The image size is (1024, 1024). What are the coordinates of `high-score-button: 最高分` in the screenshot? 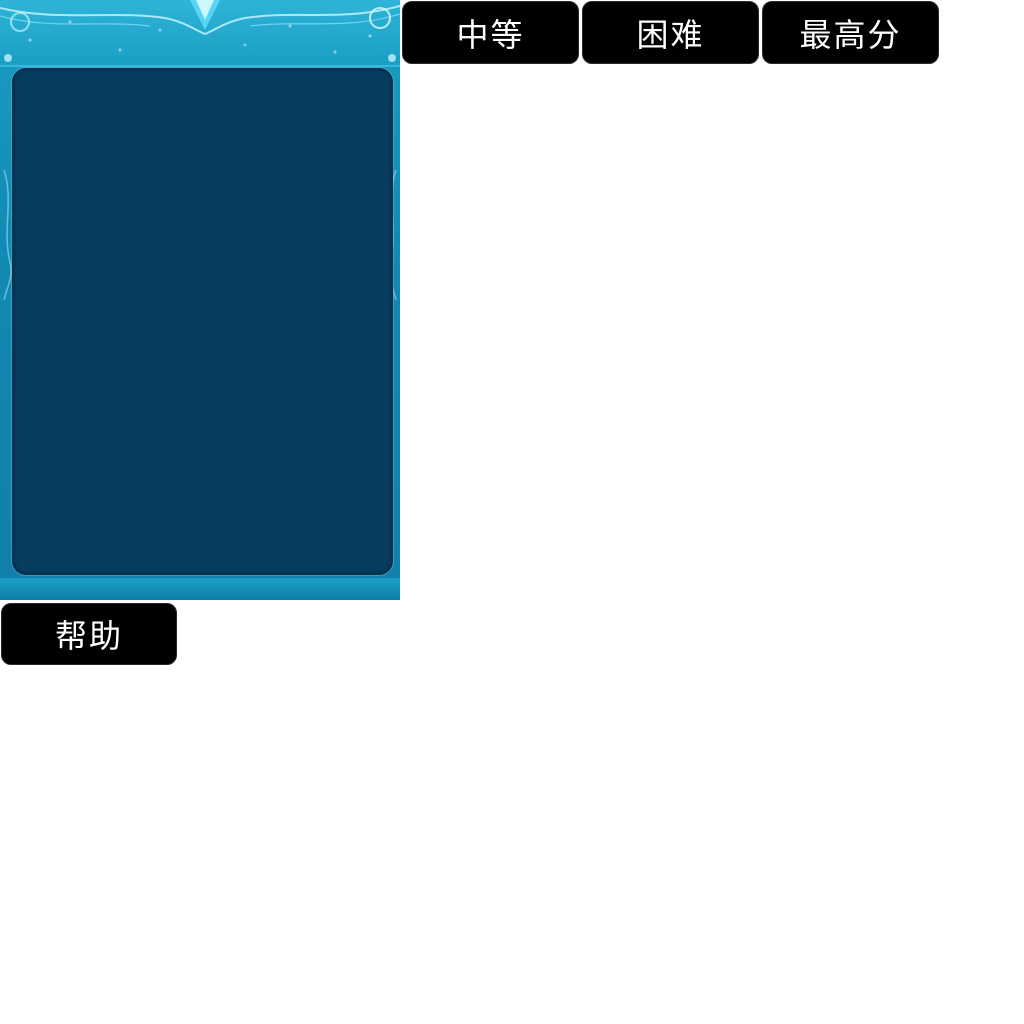 It's located at (850, 32).